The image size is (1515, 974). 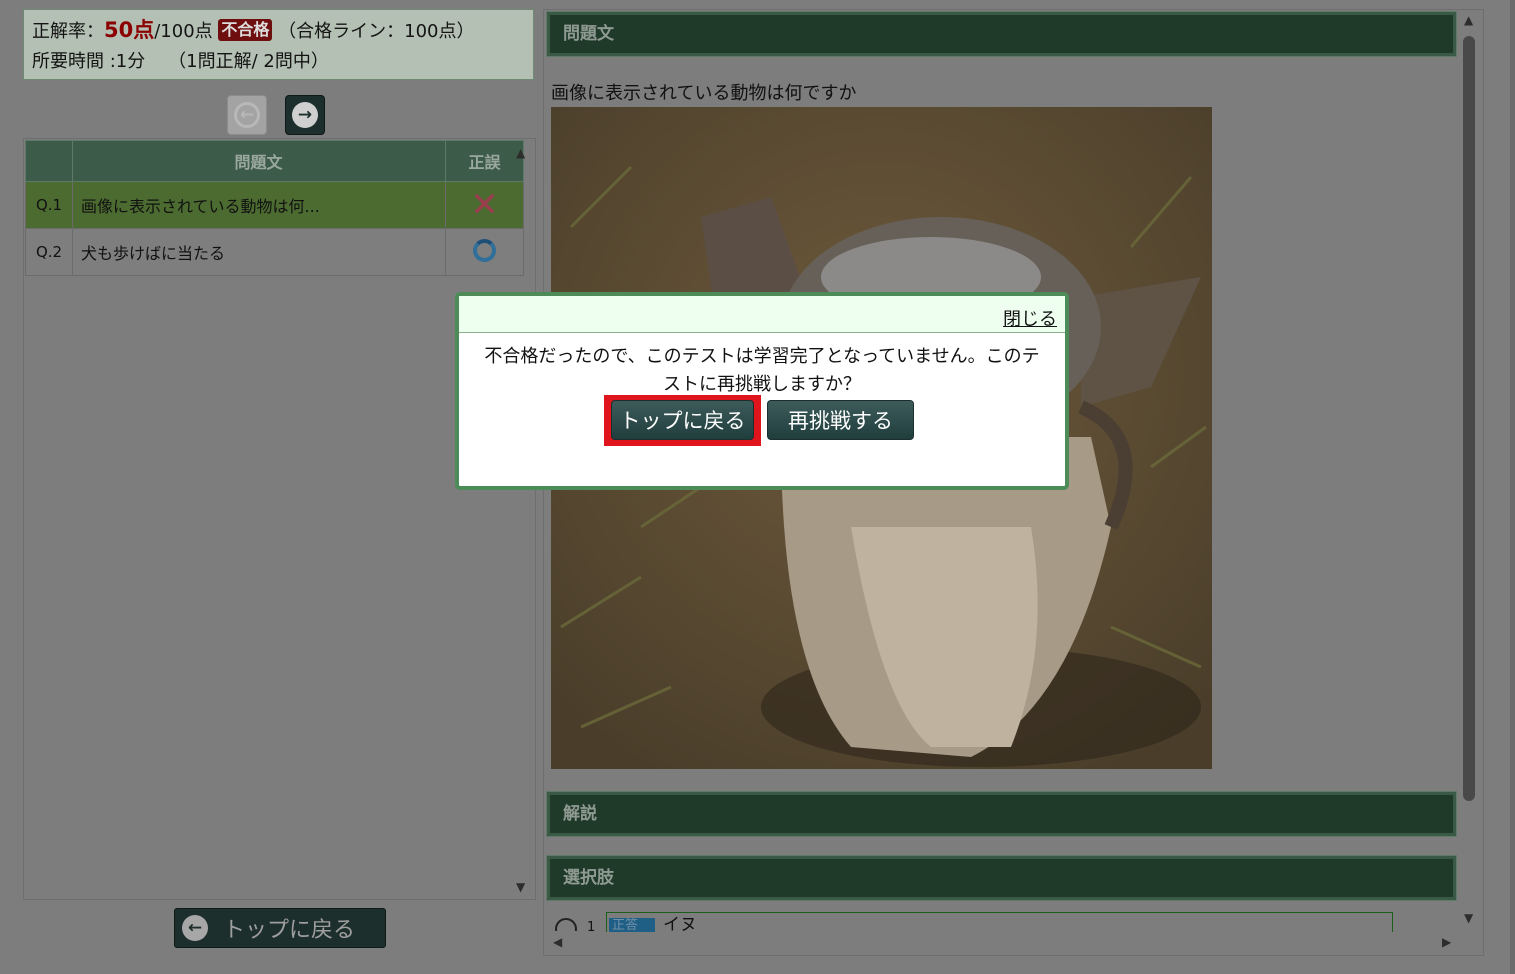 What do you see at coordinates (129, 30) in the screenshot?
I see `score-value: 50点` at bounding box center [129, 30].